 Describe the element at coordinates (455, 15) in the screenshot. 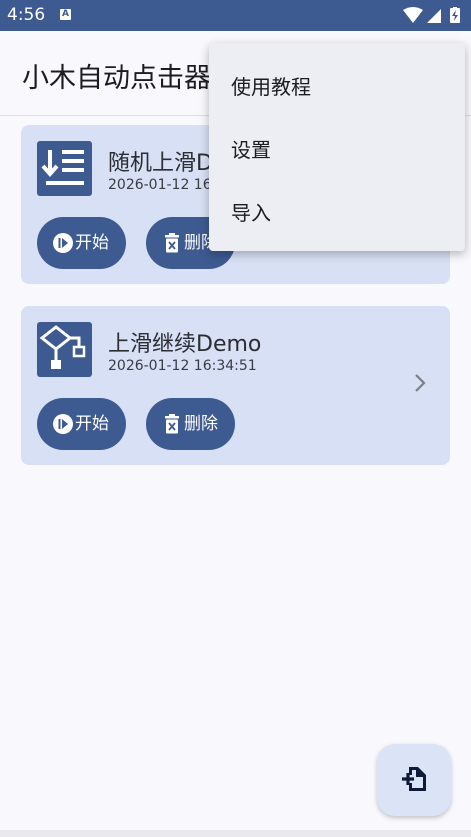

I see `battery-charging-icon` at that location.